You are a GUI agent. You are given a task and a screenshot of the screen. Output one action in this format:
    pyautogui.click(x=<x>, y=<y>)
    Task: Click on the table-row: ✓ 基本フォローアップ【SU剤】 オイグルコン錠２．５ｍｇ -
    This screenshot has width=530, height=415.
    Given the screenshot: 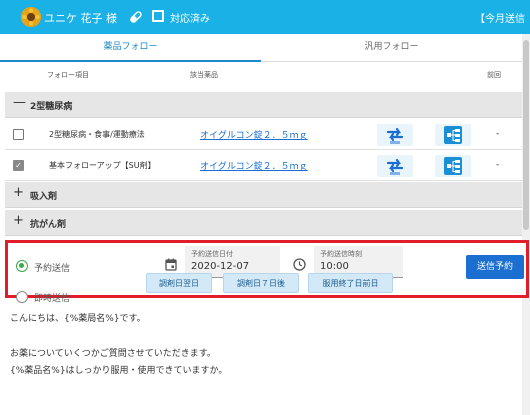 What is the action you would take?
    pyautogui.click(x=263, y=166)
    